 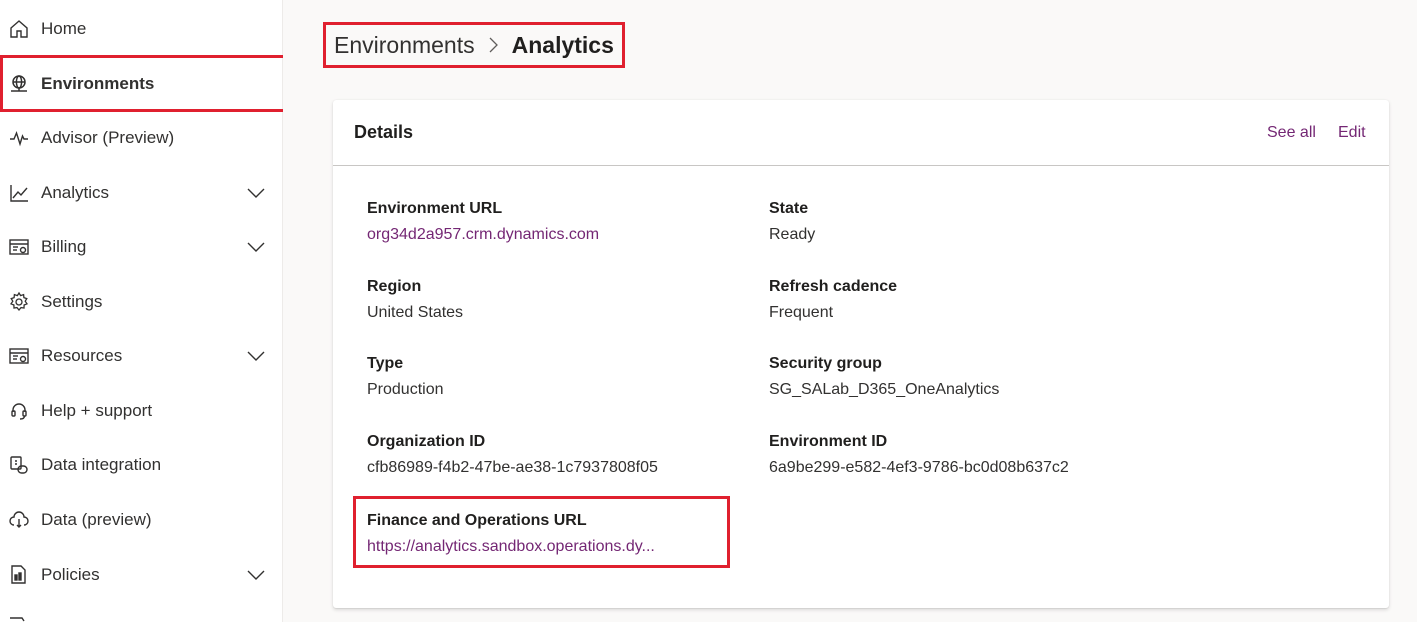 What do you see at coordinates (415, 312) in the screenshot?
I see `field-value: United States` at bounding box center [415, 312].